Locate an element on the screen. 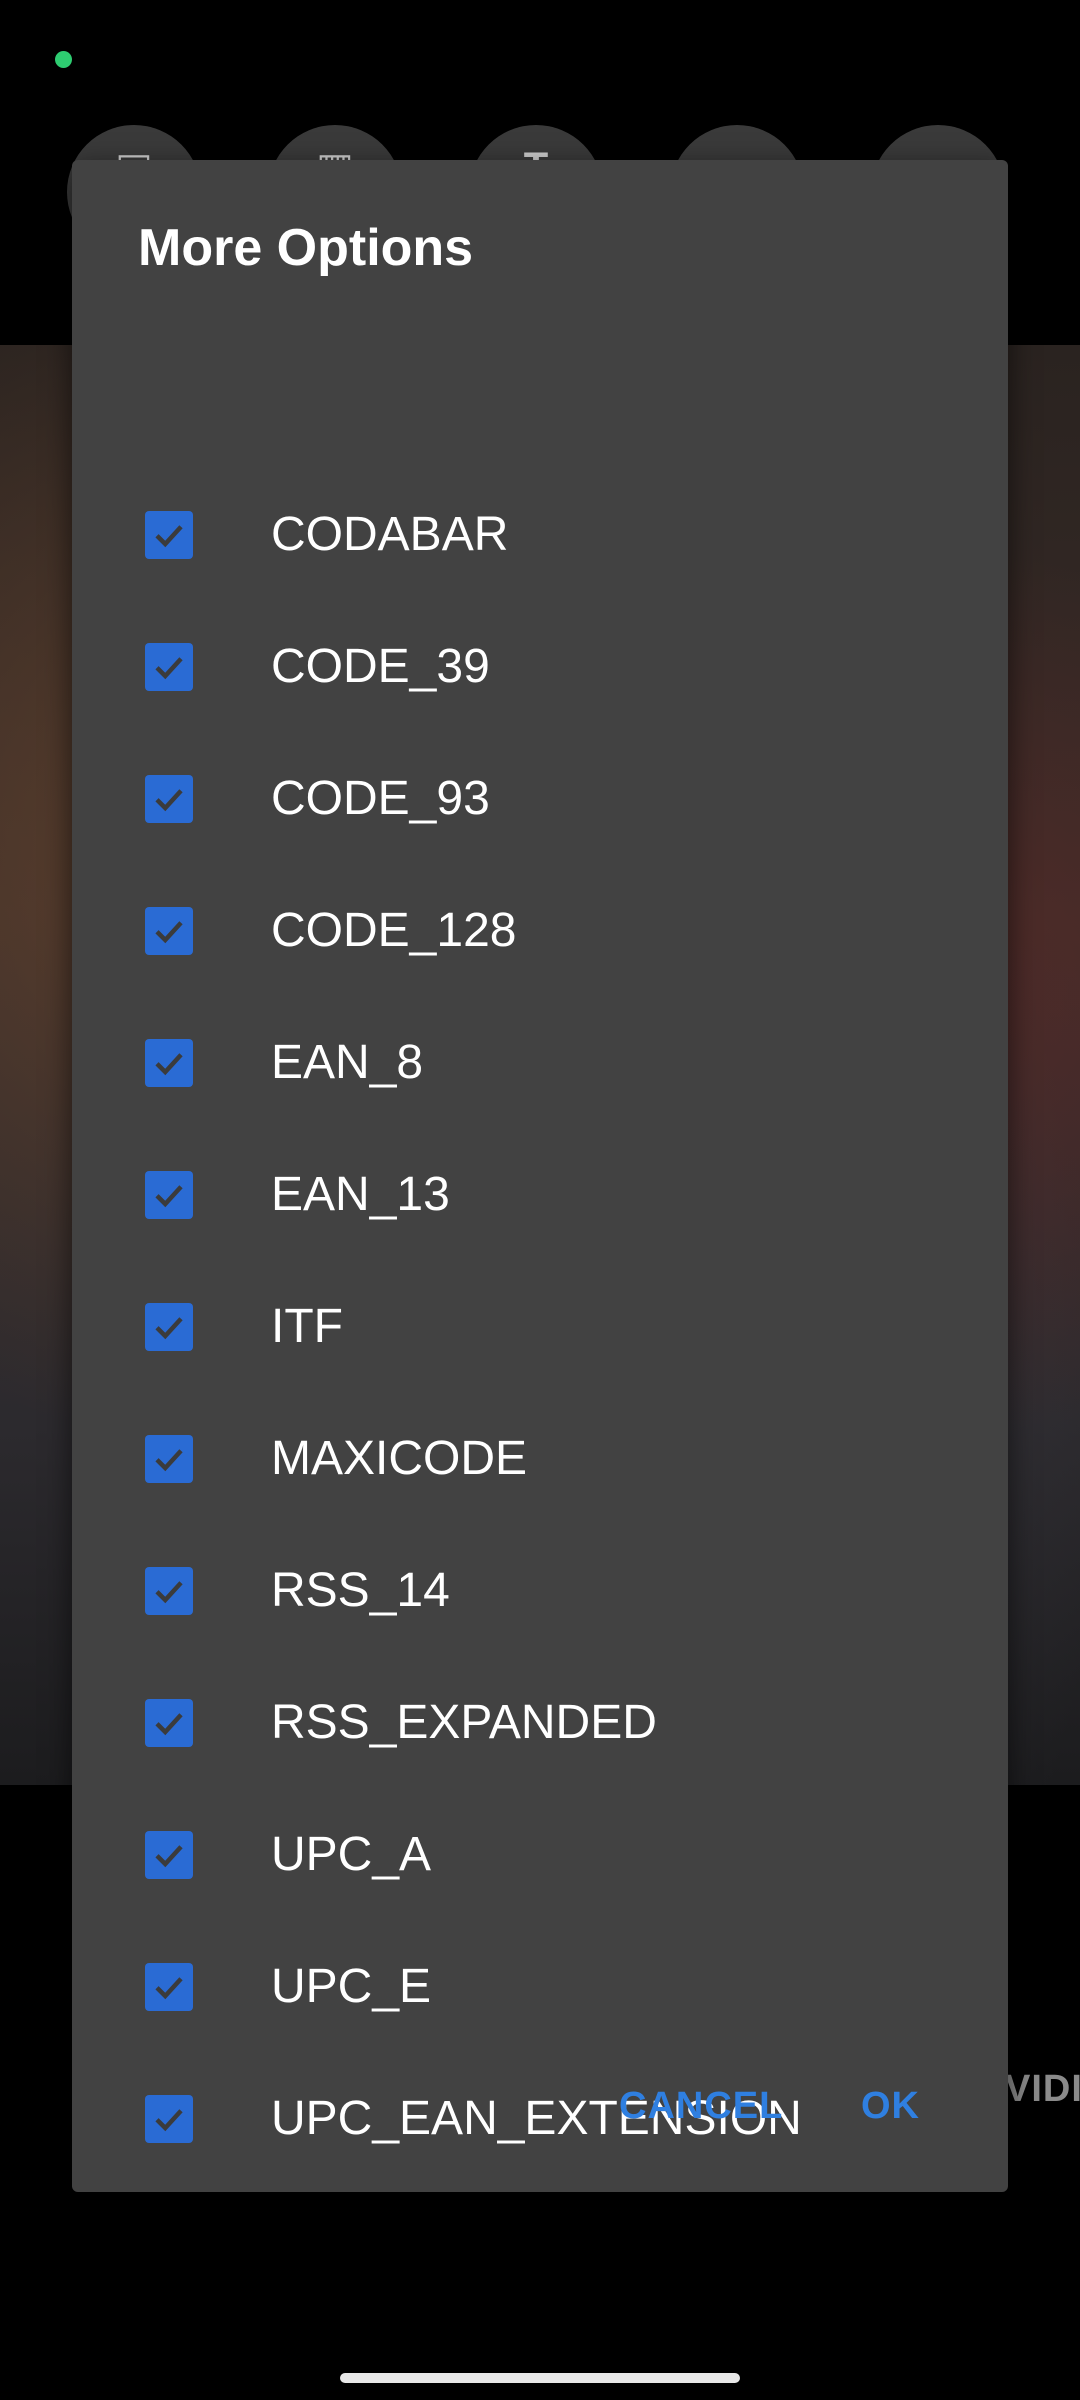  option-label: EAN_13 is located at coordinates (360, 1194).